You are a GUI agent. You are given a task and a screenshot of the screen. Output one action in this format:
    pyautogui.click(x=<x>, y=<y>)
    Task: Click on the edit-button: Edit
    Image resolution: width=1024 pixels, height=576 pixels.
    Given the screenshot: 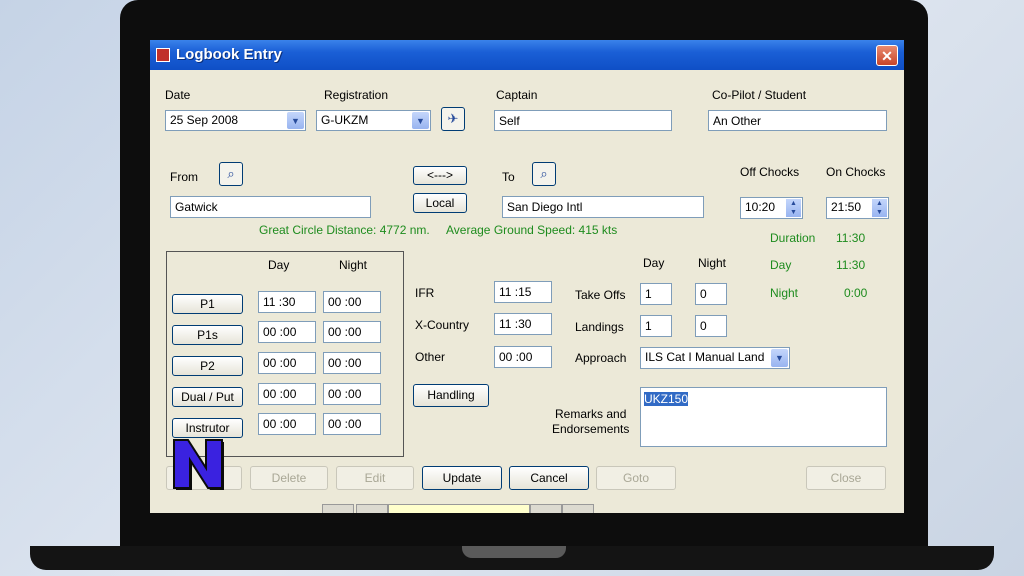 What is the action you would take?
    pyautogui.click(x=375, y=478)
    